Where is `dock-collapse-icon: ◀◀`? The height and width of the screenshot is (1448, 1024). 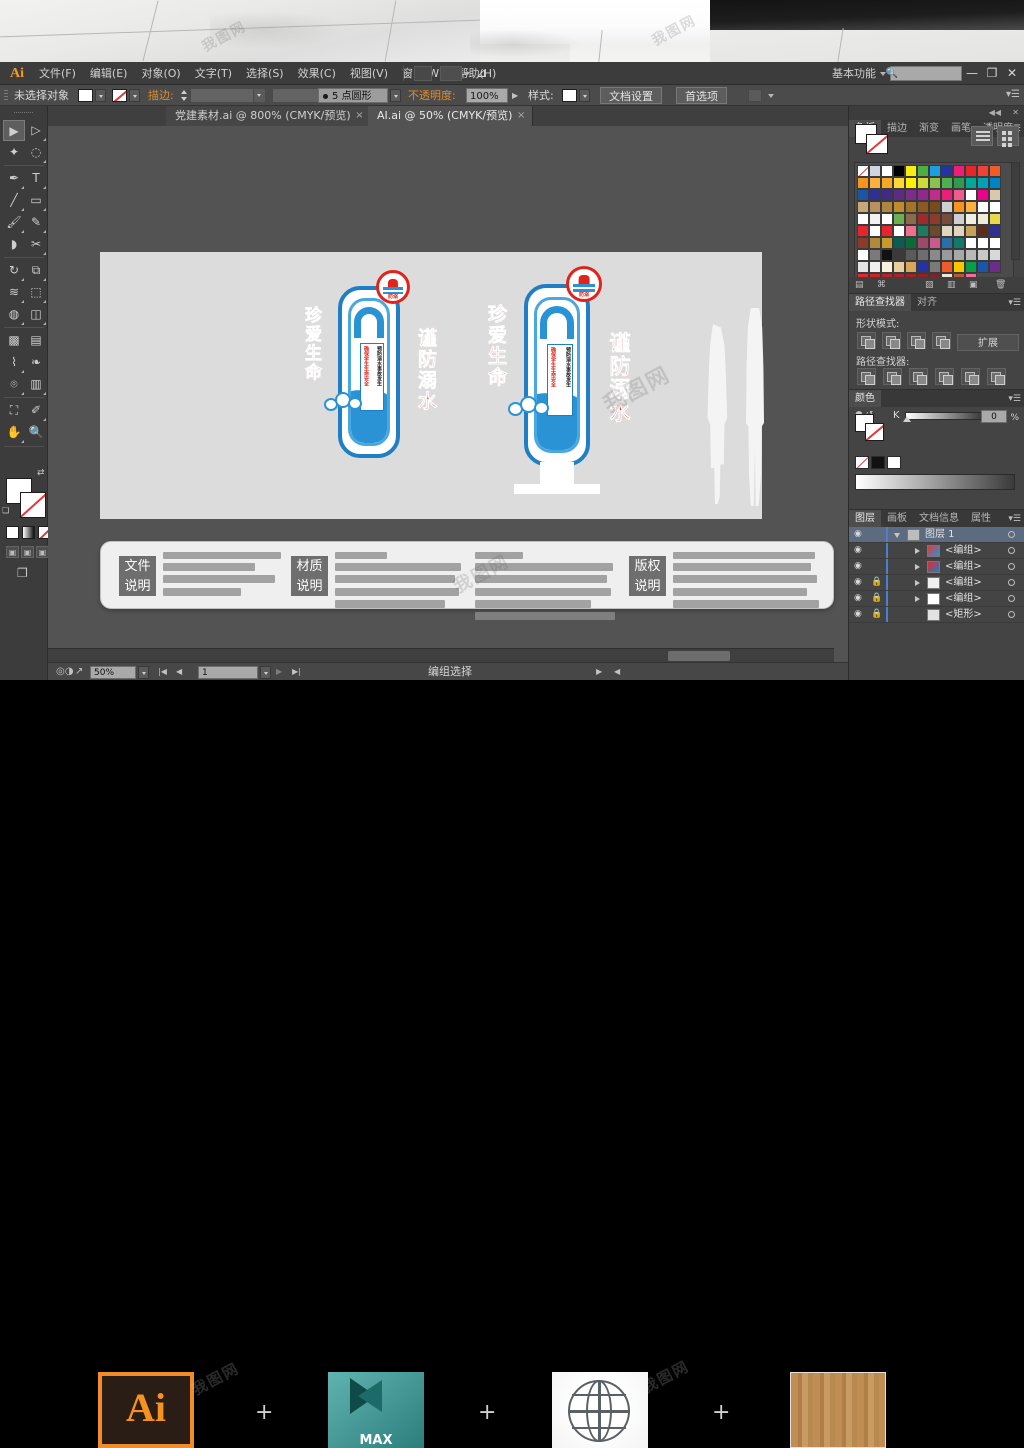 dock-collapse-icon: ◀◀ is located at coordinates (995, 112).